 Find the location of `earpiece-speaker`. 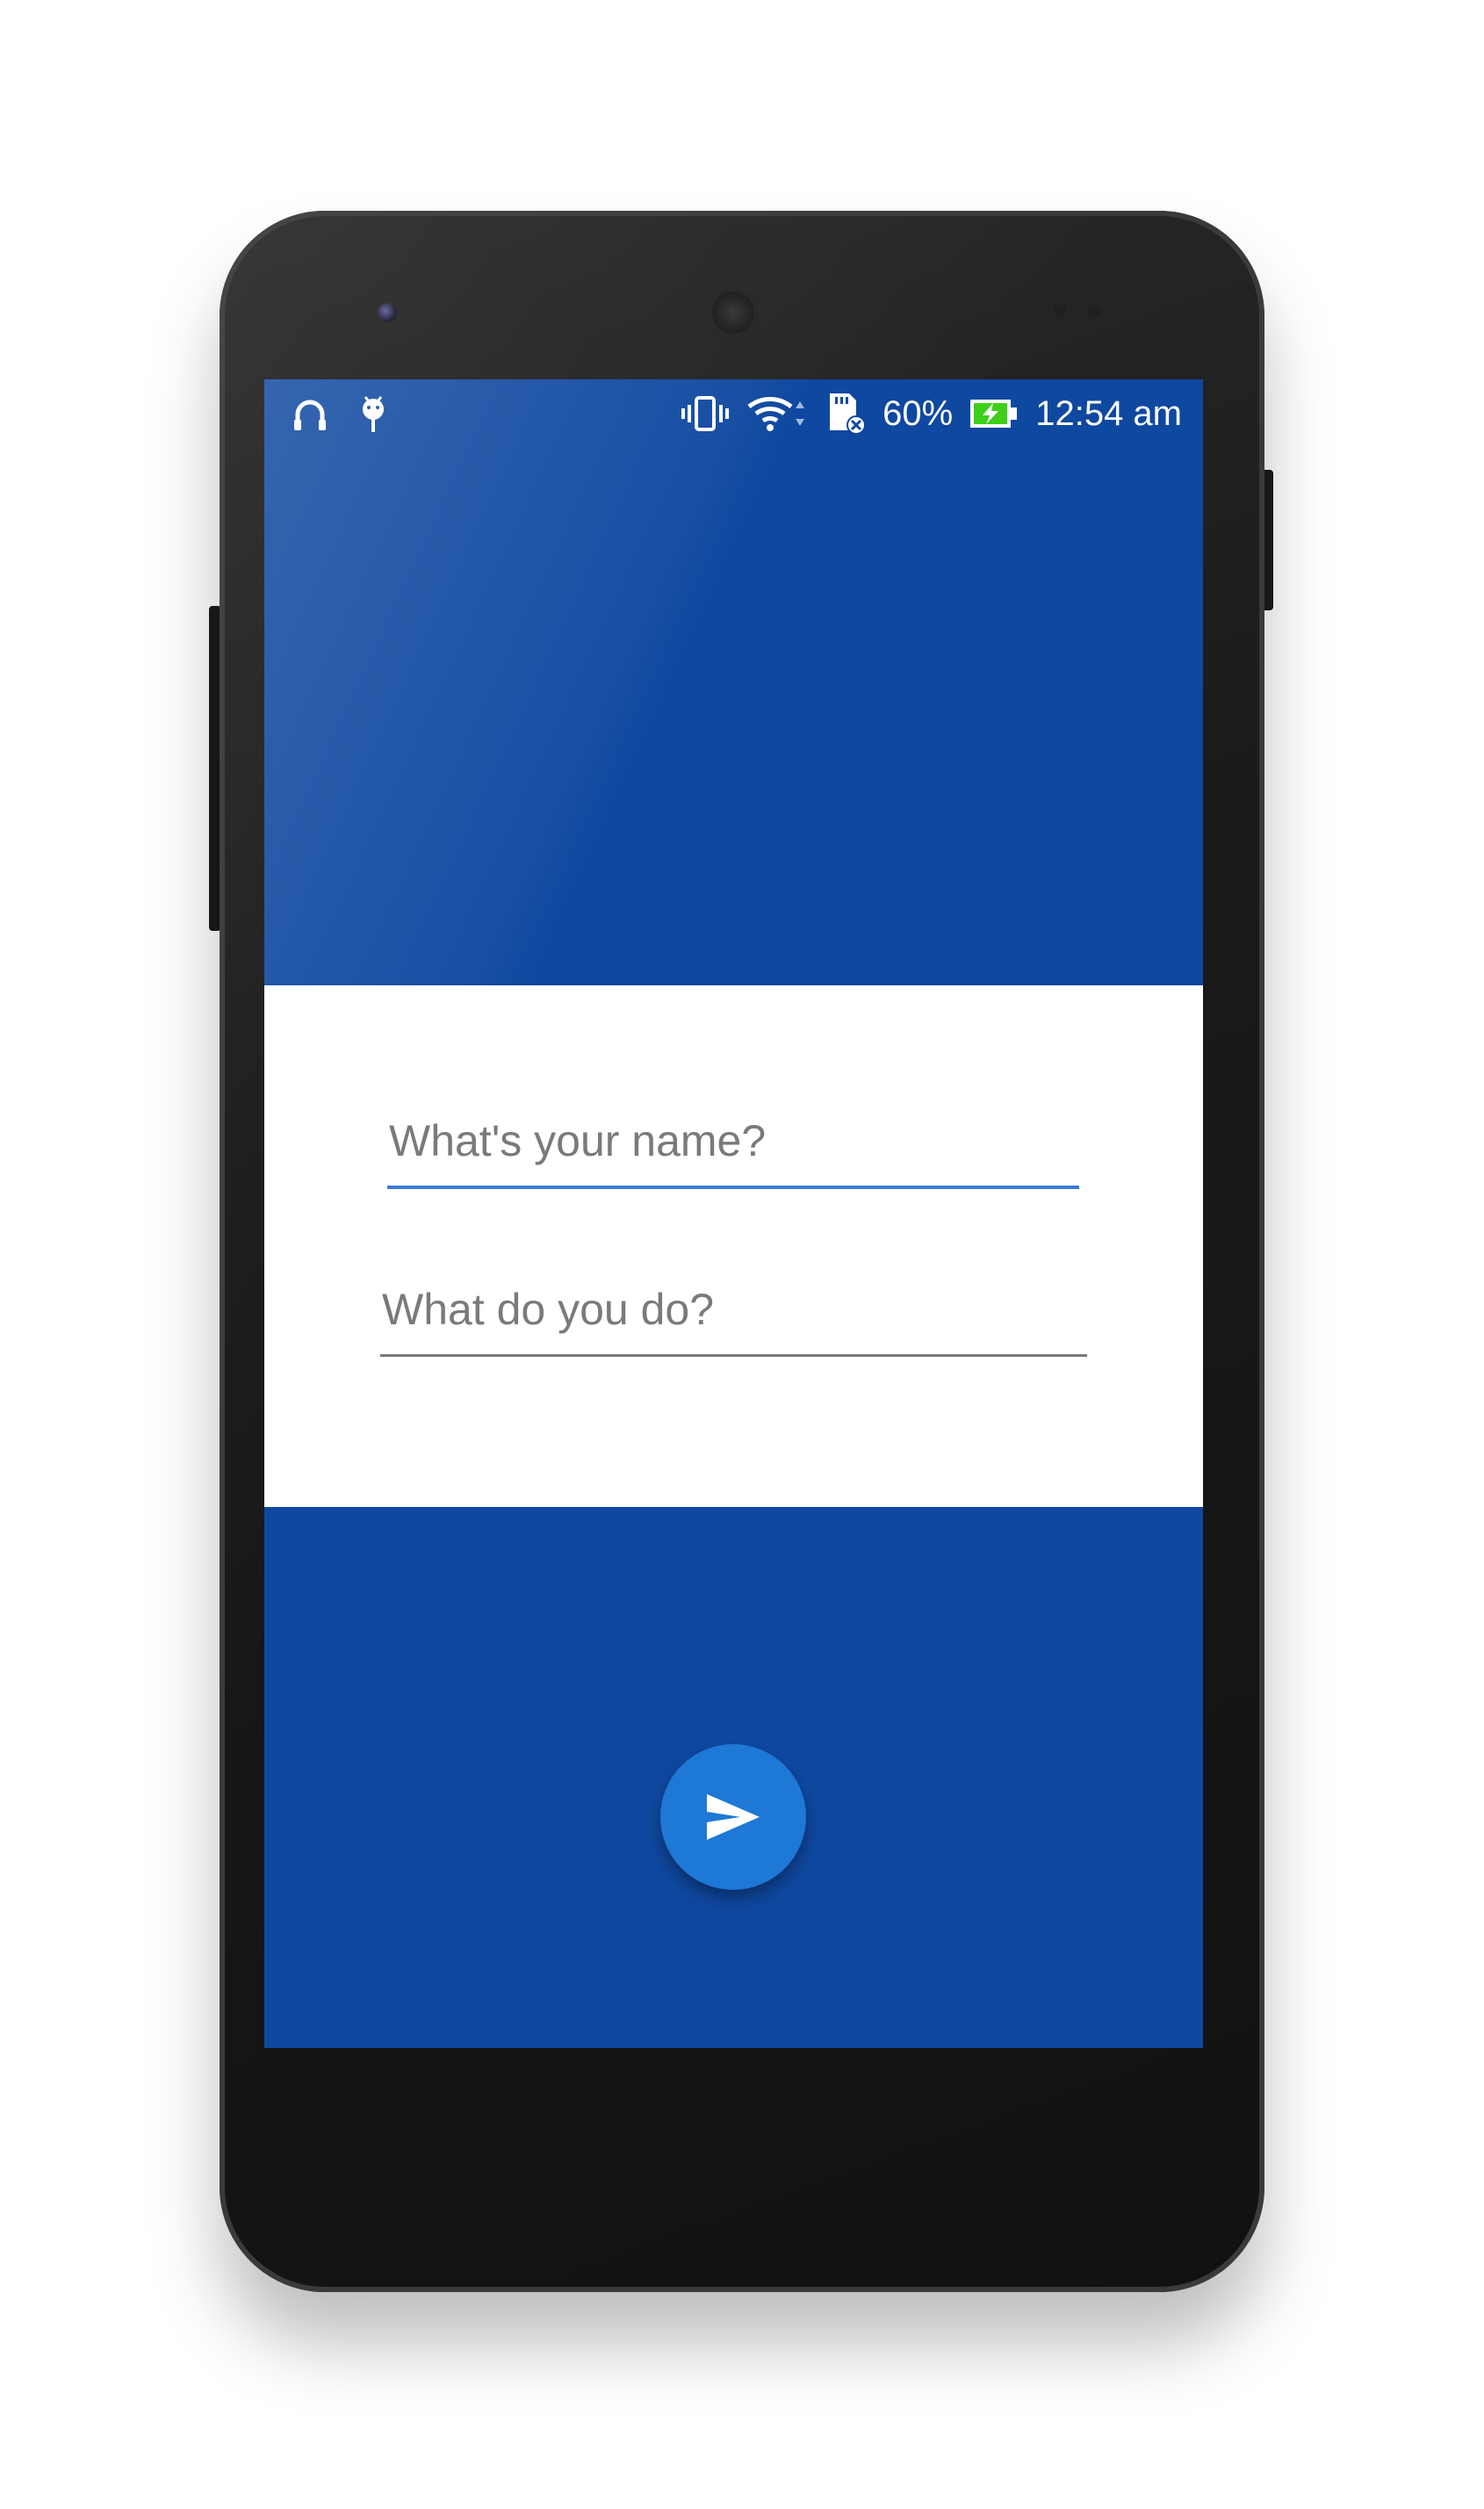

earpiece-speaker is located at coordinates (733, 312).